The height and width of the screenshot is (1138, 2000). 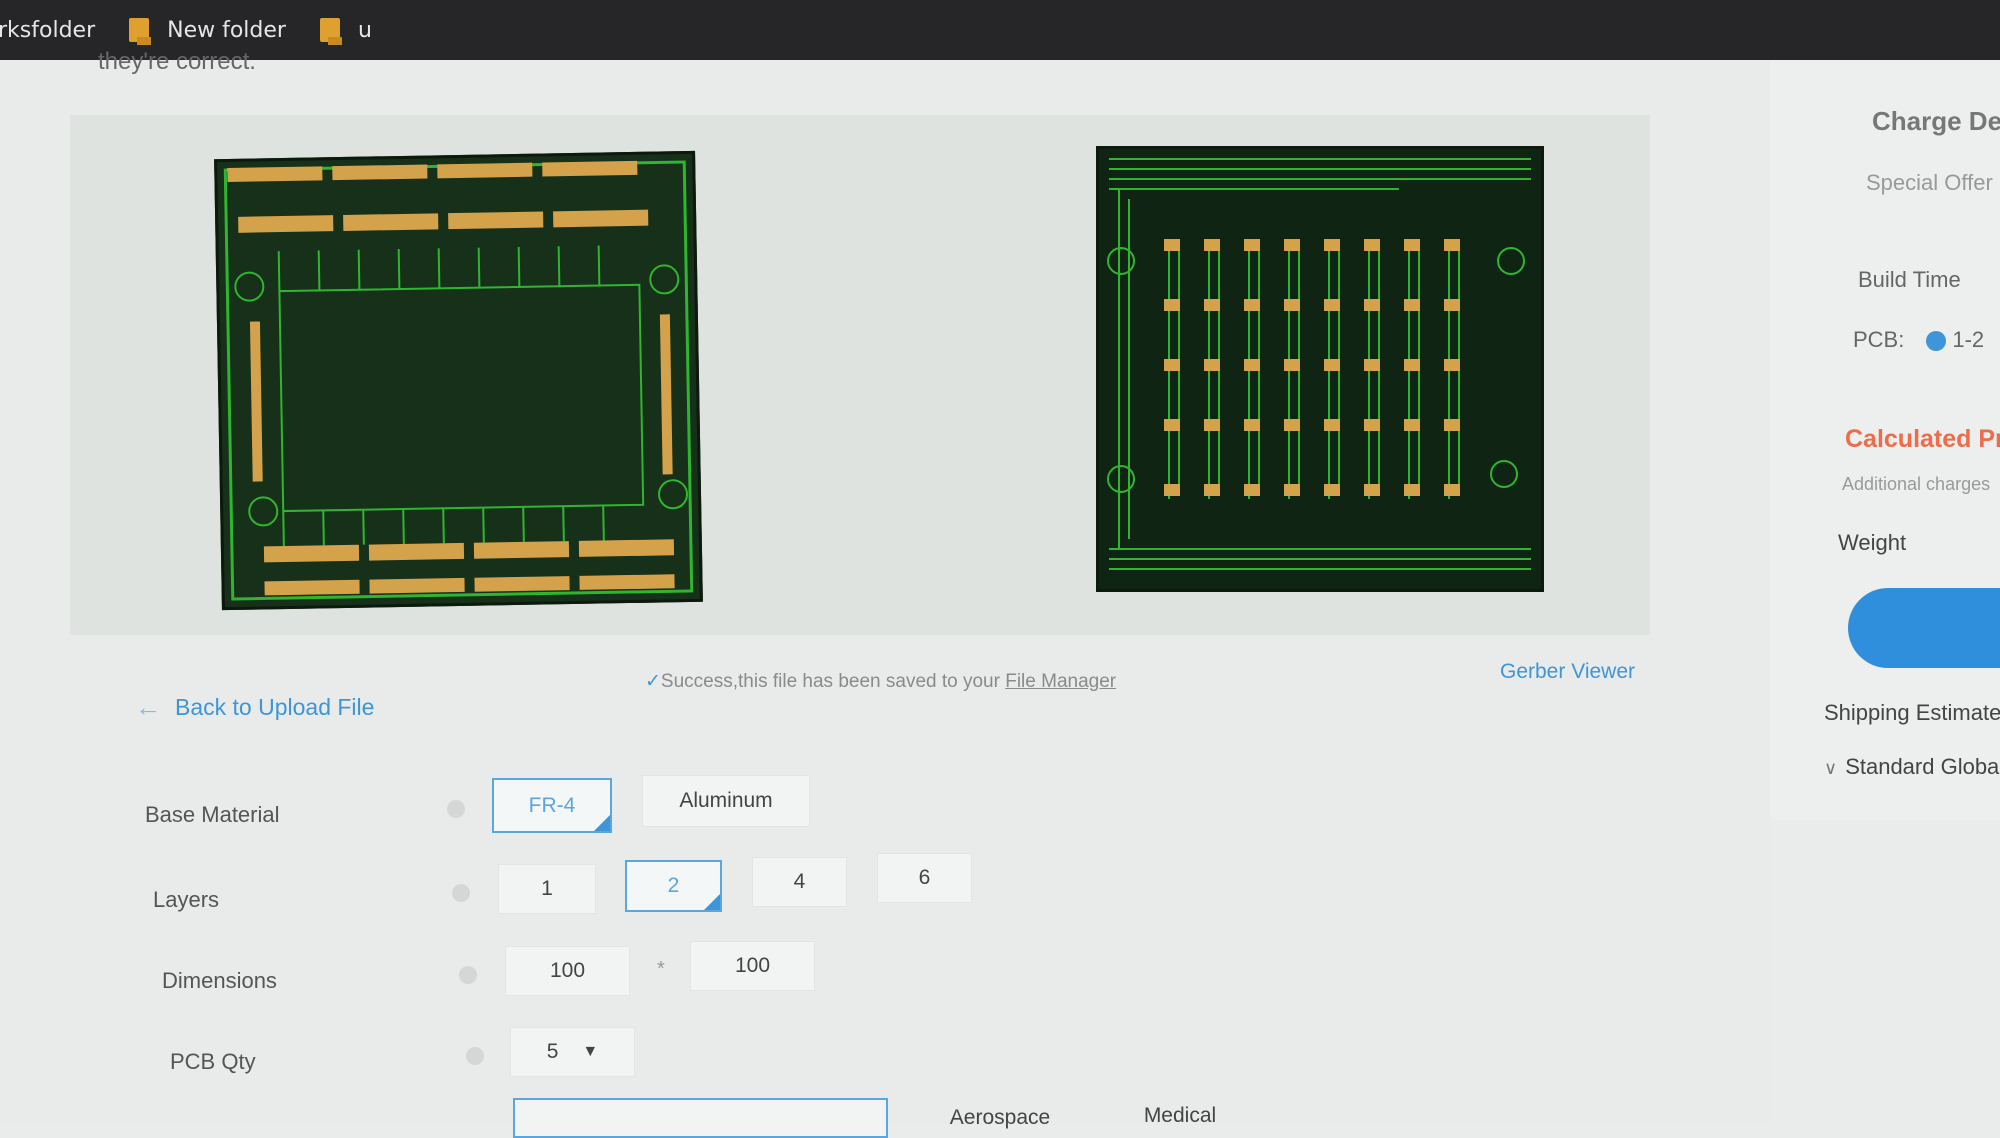 I want to click on back-to-upload-link: ← Back to Upload File, so click(x=254, y=707).